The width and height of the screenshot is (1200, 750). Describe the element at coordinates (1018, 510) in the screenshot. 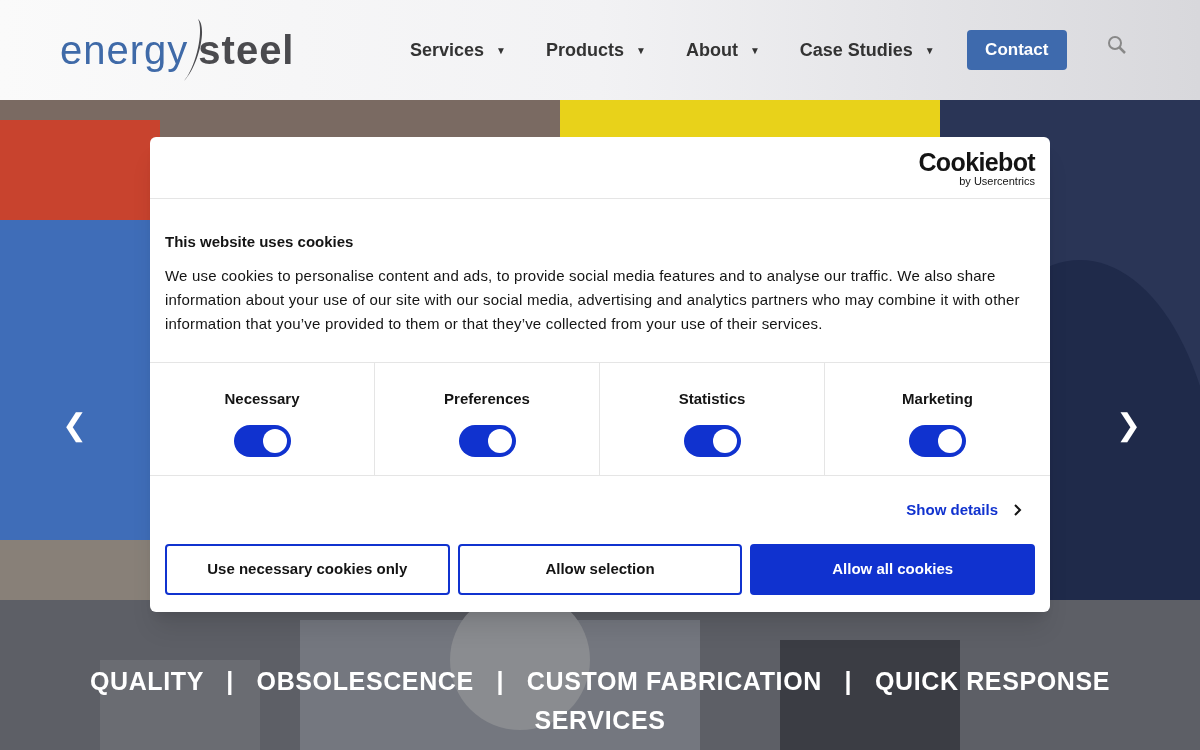

I see `chevron-icon` at that location.